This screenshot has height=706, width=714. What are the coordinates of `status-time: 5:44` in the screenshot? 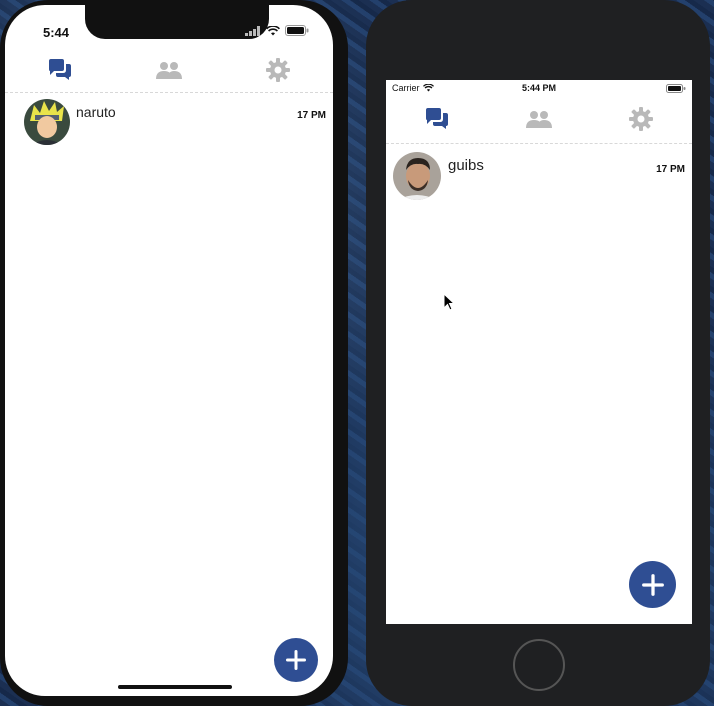 It's located at (56, 32).